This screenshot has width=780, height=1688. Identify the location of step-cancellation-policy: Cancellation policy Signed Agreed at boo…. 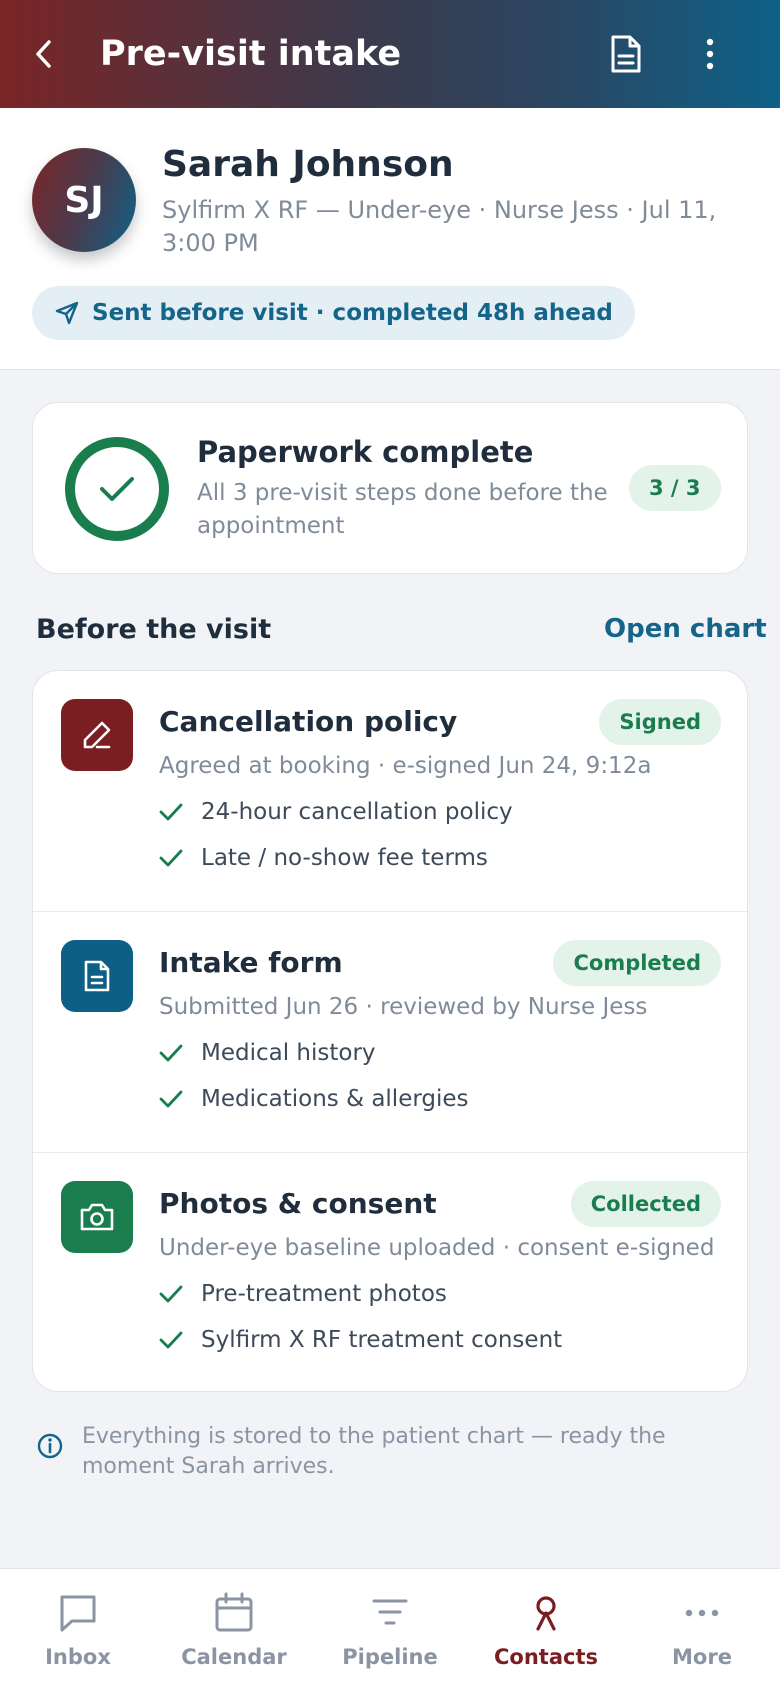
(390, 791).